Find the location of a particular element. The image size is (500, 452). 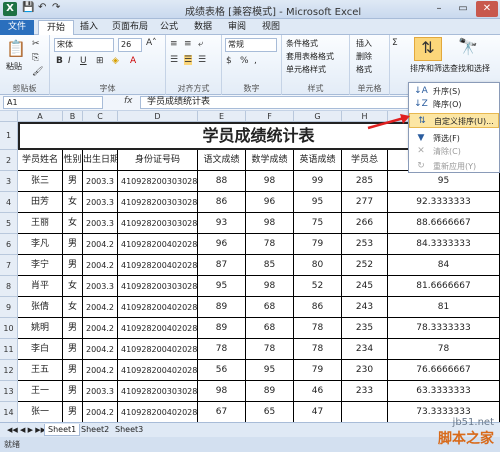

data-cell: 46 is located at coordinates (318, 391).